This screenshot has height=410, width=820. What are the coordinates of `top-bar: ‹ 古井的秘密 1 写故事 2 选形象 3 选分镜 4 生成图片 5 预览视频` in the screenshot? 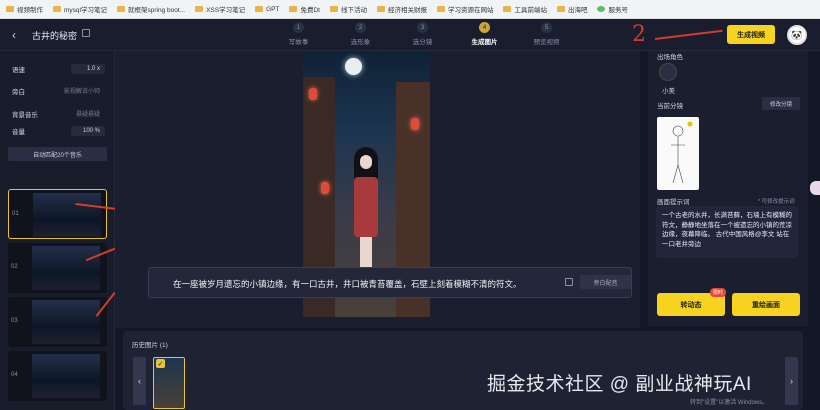 It's located at (410, 35).